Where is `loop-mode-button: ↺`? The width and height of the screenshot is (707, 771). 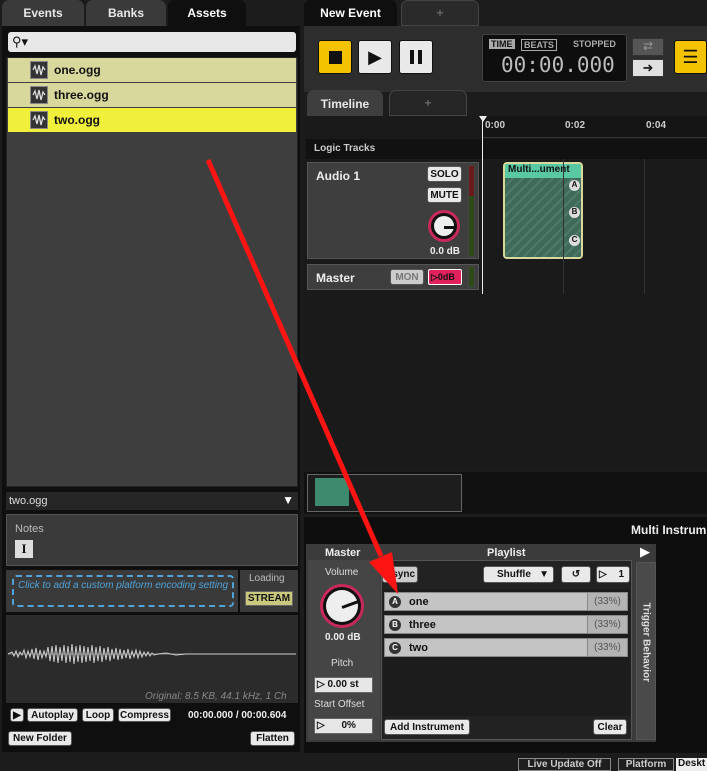
loop-mode-button: ↺ is located at coordinates (576, 574).